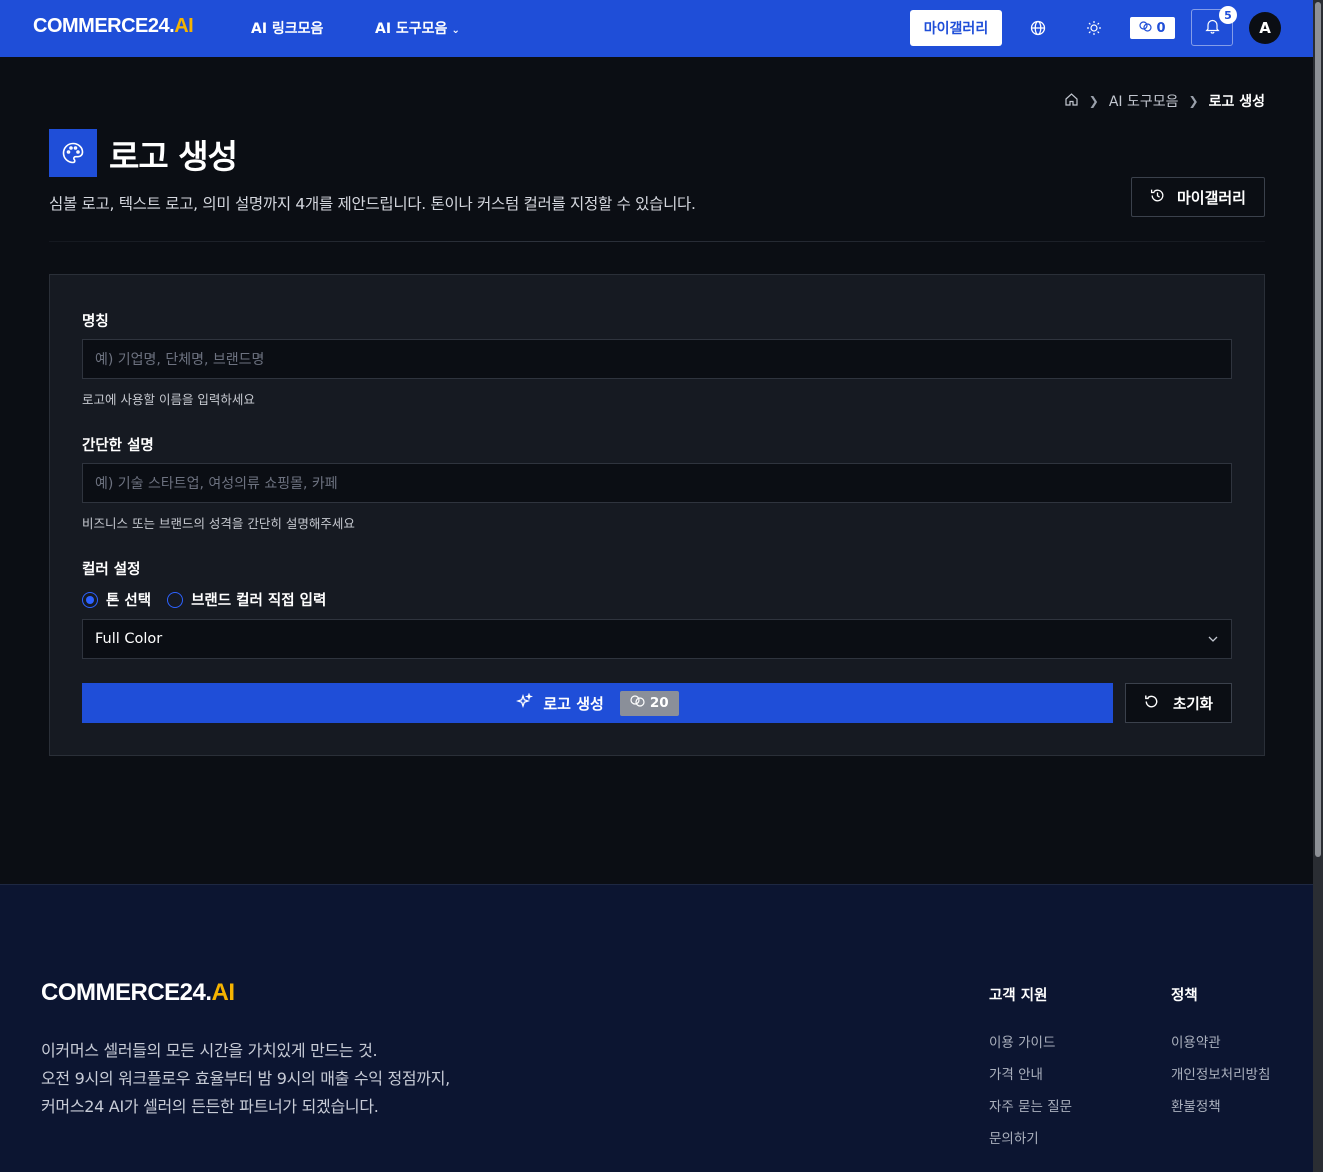 This screenshot has width=1323, height=1172. What do you see at coordinates (287, 28) in the screenshot?
I see `nav-ai-links: AI 링크모음` at bounding box center [287, 28].